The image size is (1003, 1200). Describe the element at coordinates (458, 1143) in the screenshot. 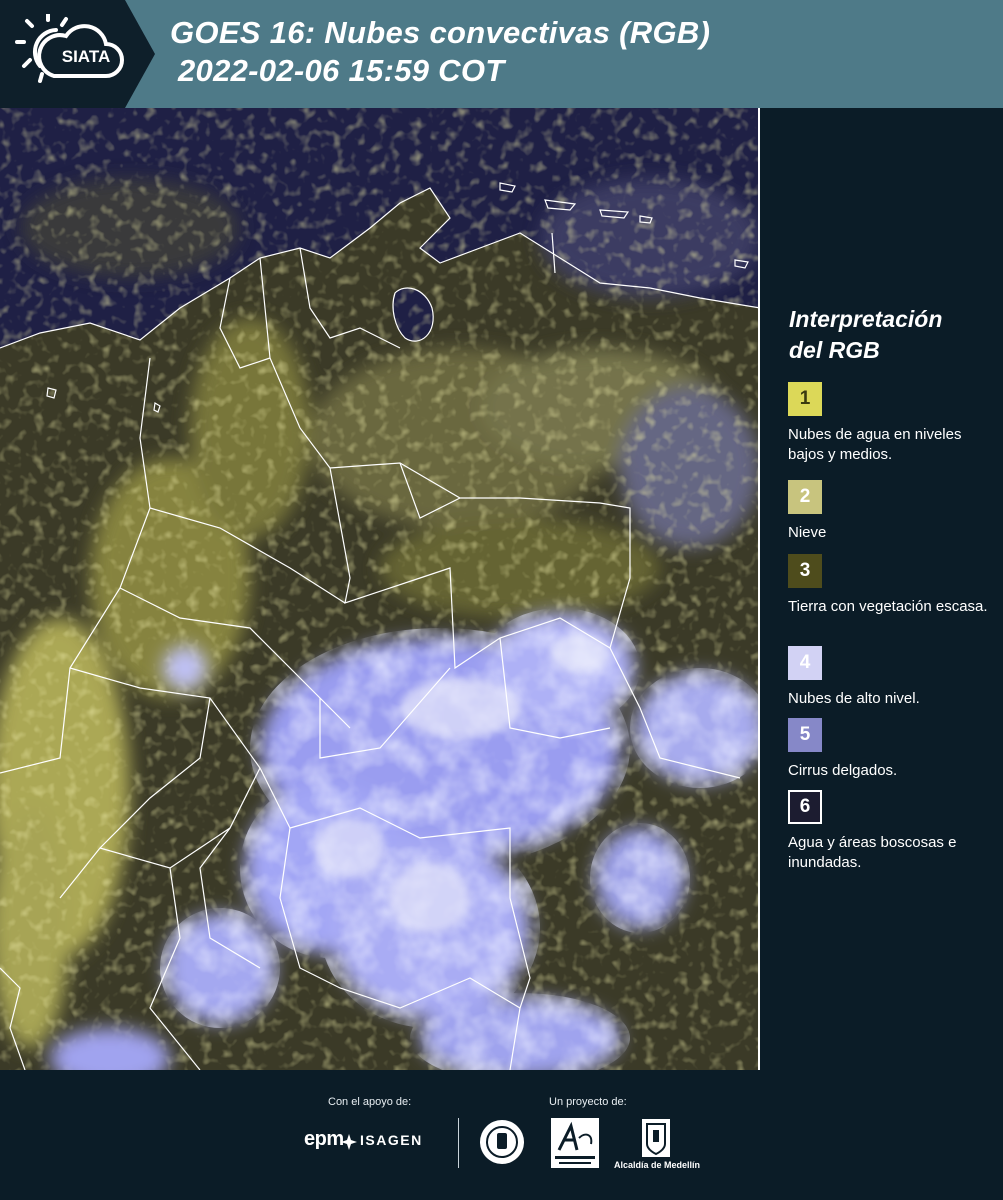

I see `footer-divider` at that location.